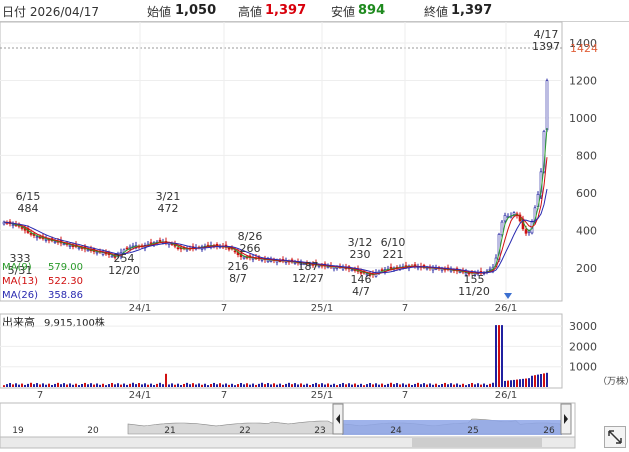  I want to click on expand-button, so click(615, 437).